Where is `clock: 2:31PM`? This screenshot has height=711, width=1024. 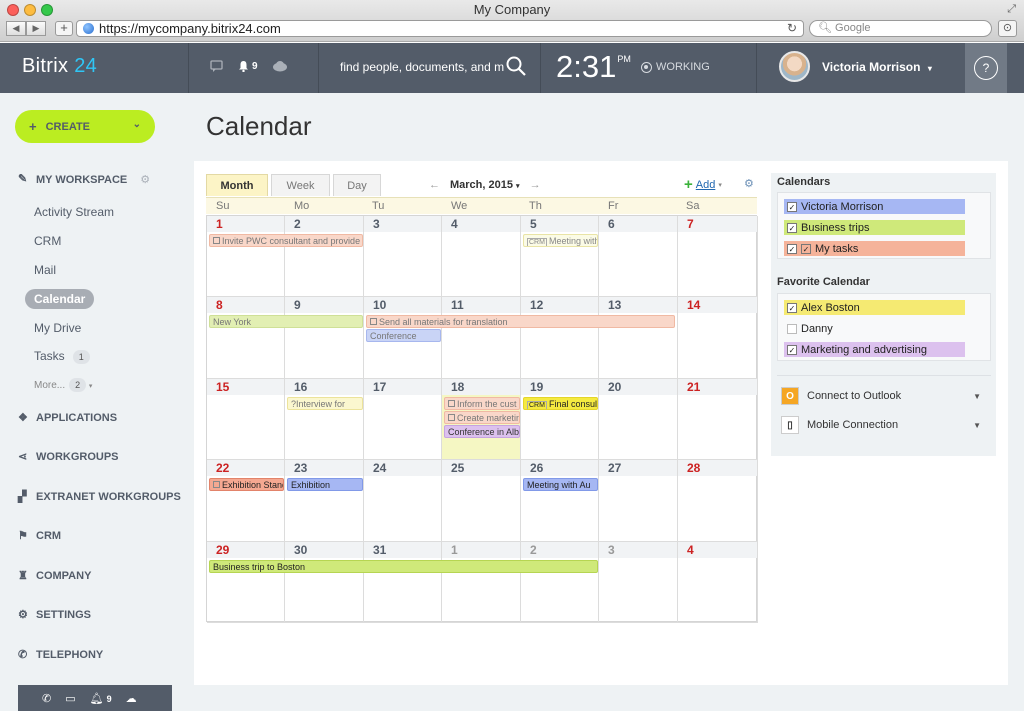
clock: 2:31PM is located at coordinates (593, 67).